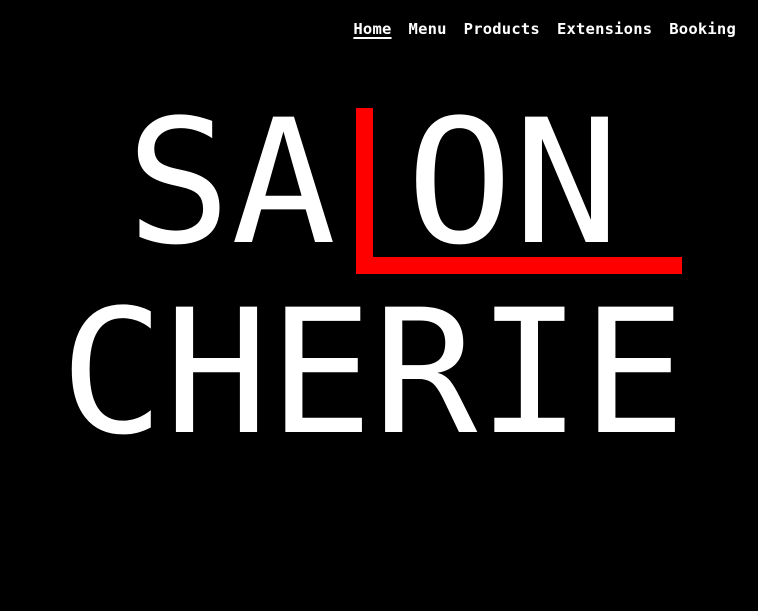  Describe the element at coordinates (364, 191) in the screenshot. I see `logo-red-l-vertical` at that location.